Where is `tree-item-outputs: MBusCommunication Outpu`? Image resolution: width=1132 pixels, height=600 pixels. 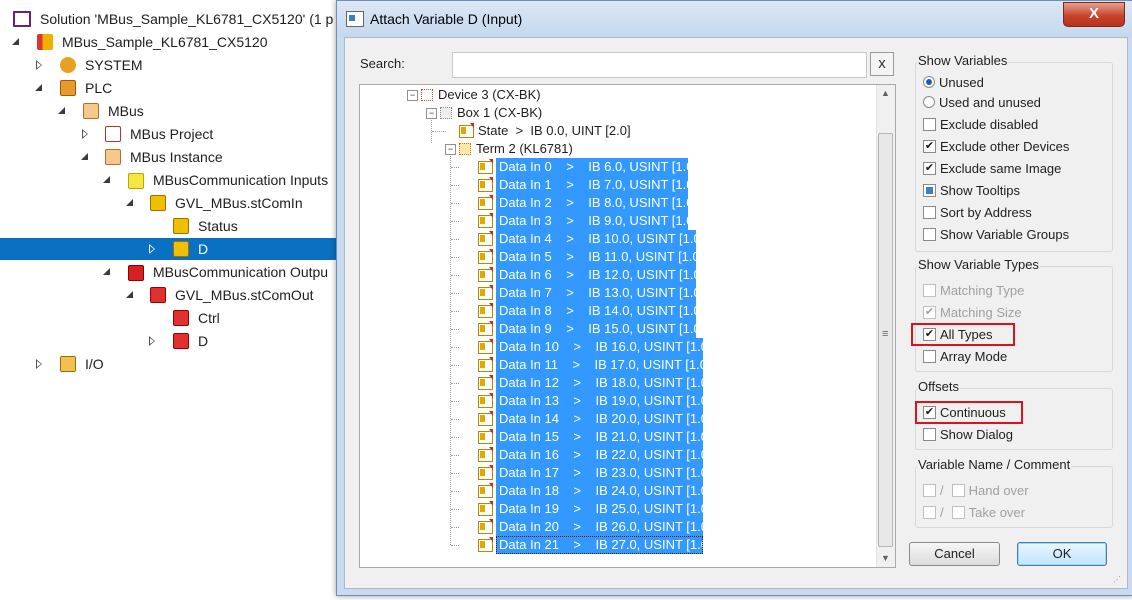 tree-item-outputs: MBusCommunication Outpu is located at coordinates (172, 272).